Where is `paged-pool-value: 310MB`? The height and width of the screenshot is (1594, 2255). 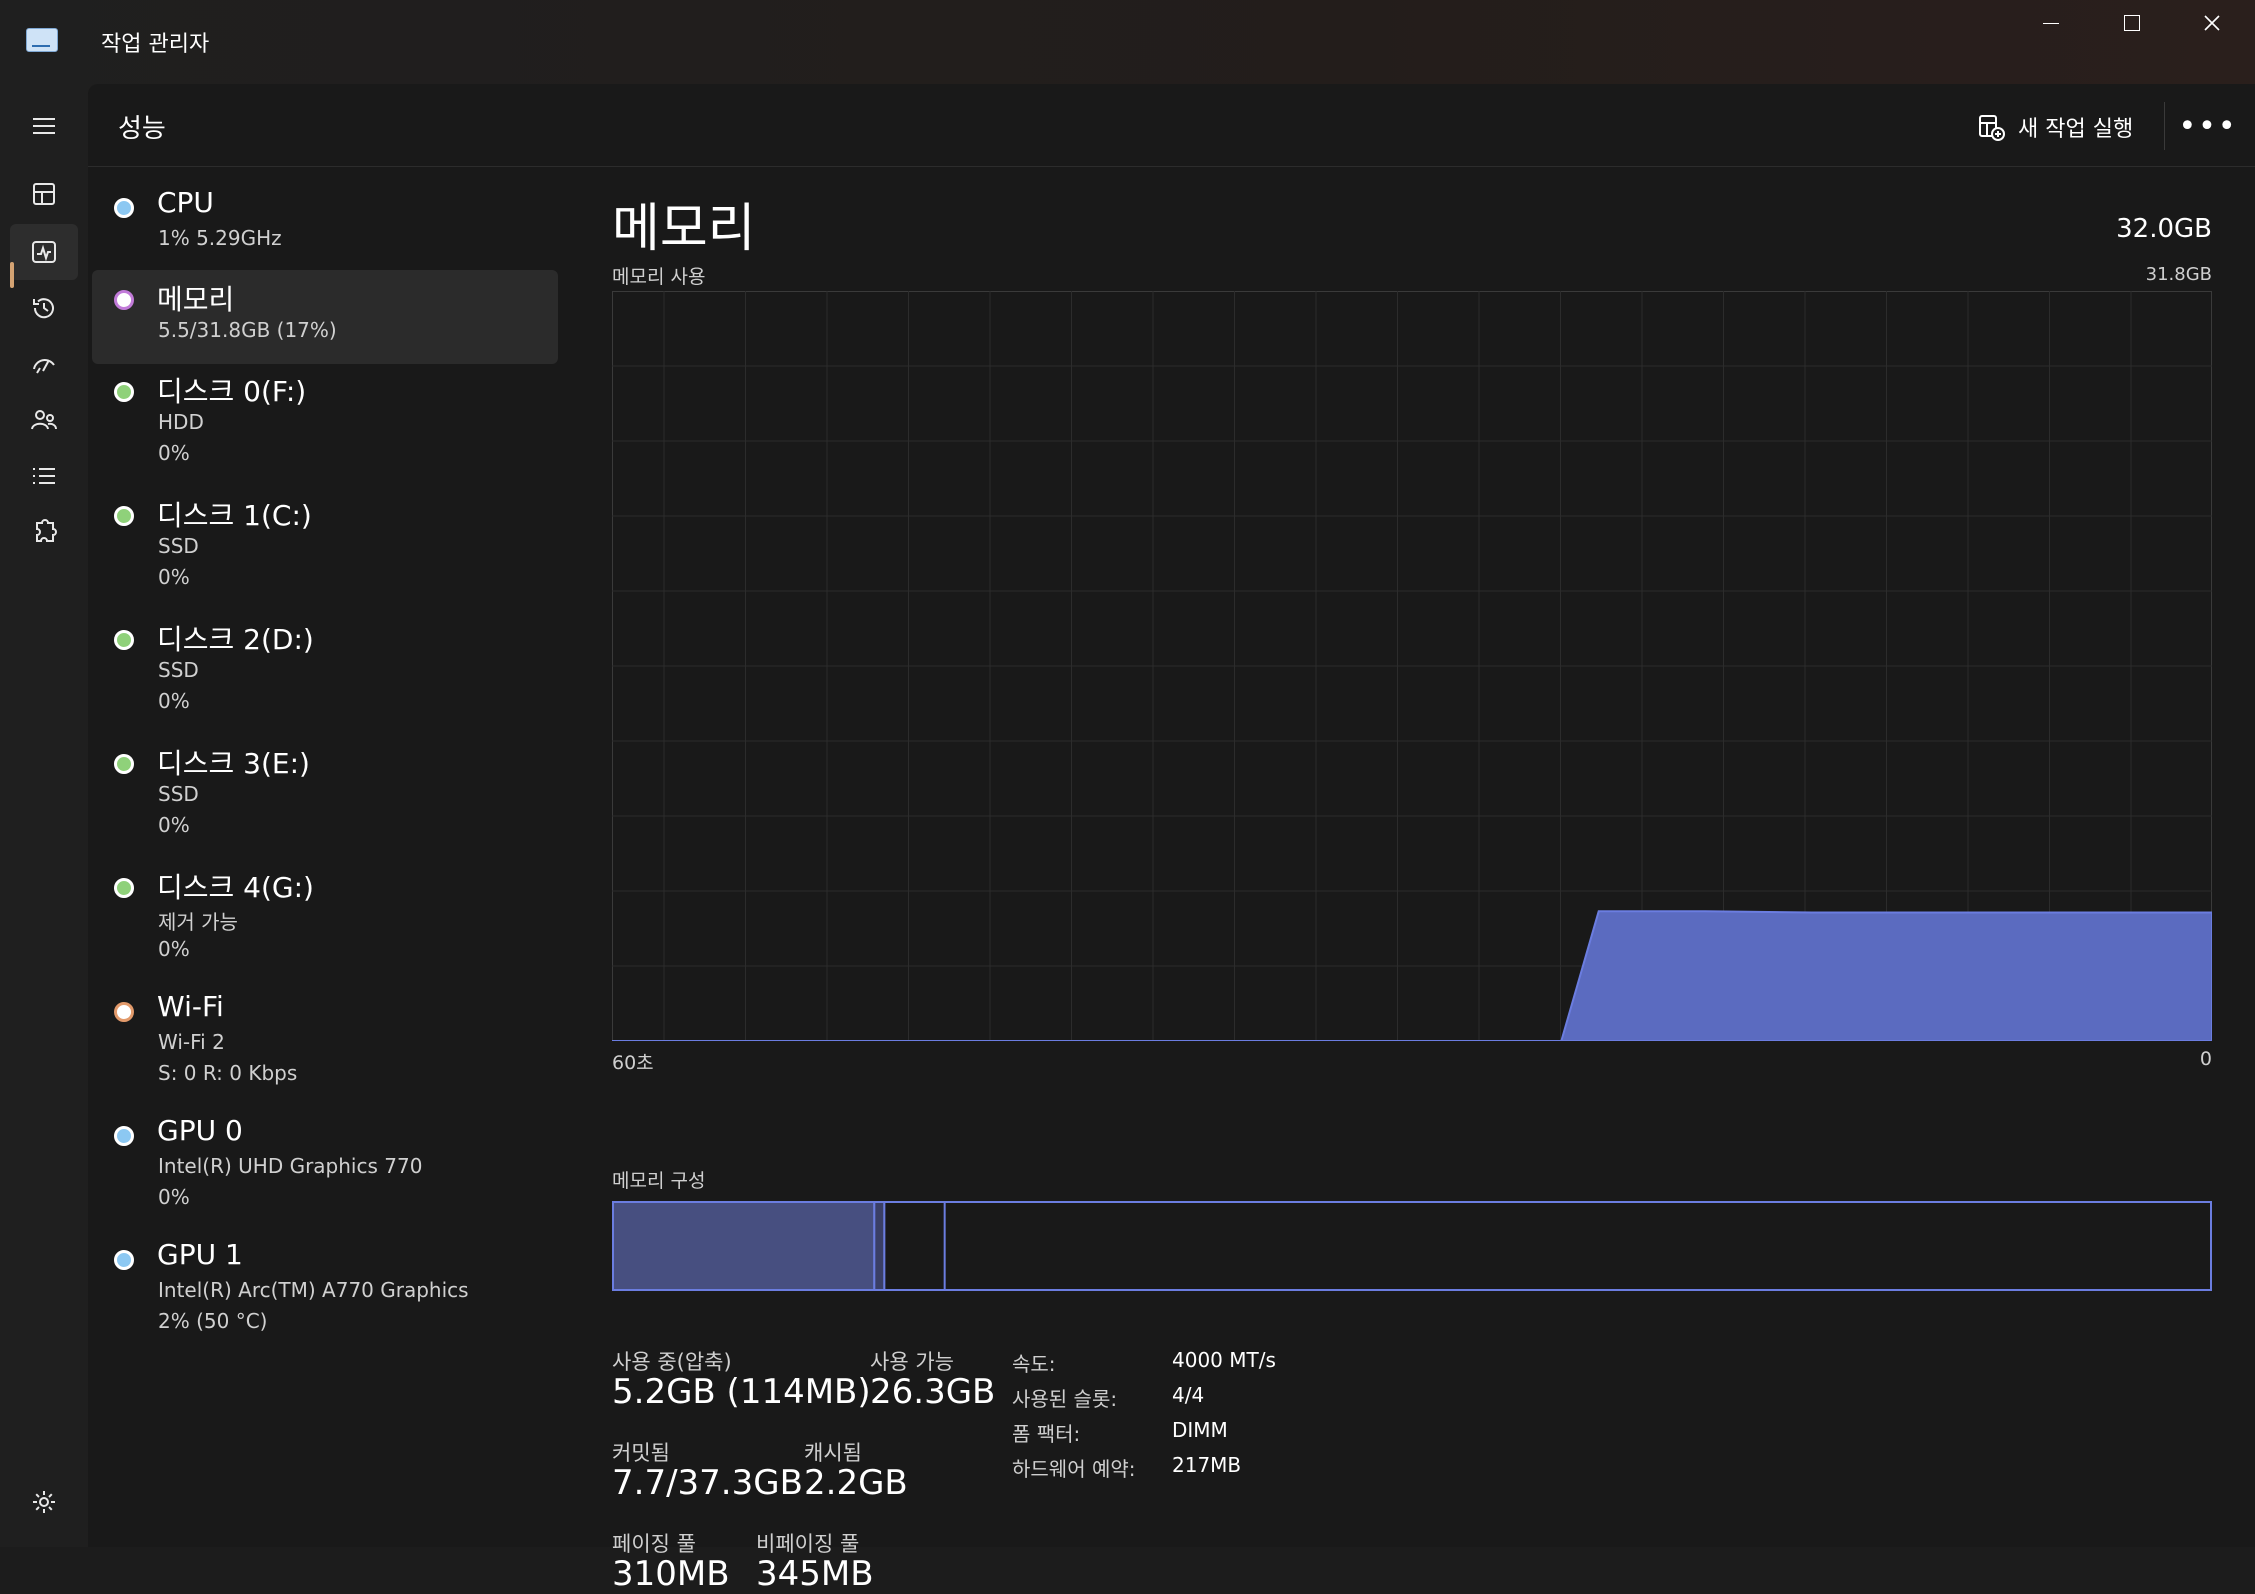
paged-pool-value: 310MB is located at coordinates (671, 1574).